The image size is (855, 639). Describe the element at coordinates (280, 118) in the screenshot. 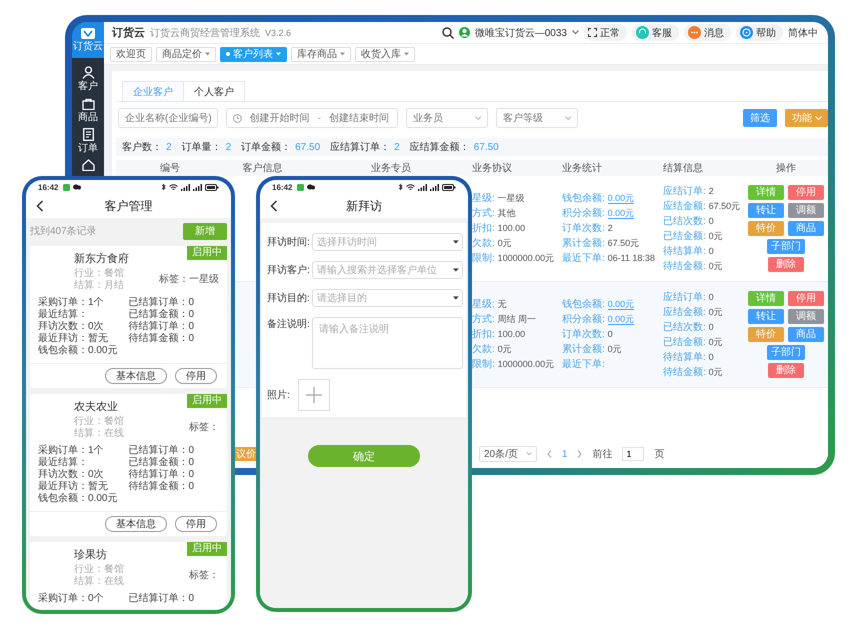

I see `start-date-field: 创建开始时间` at that location.